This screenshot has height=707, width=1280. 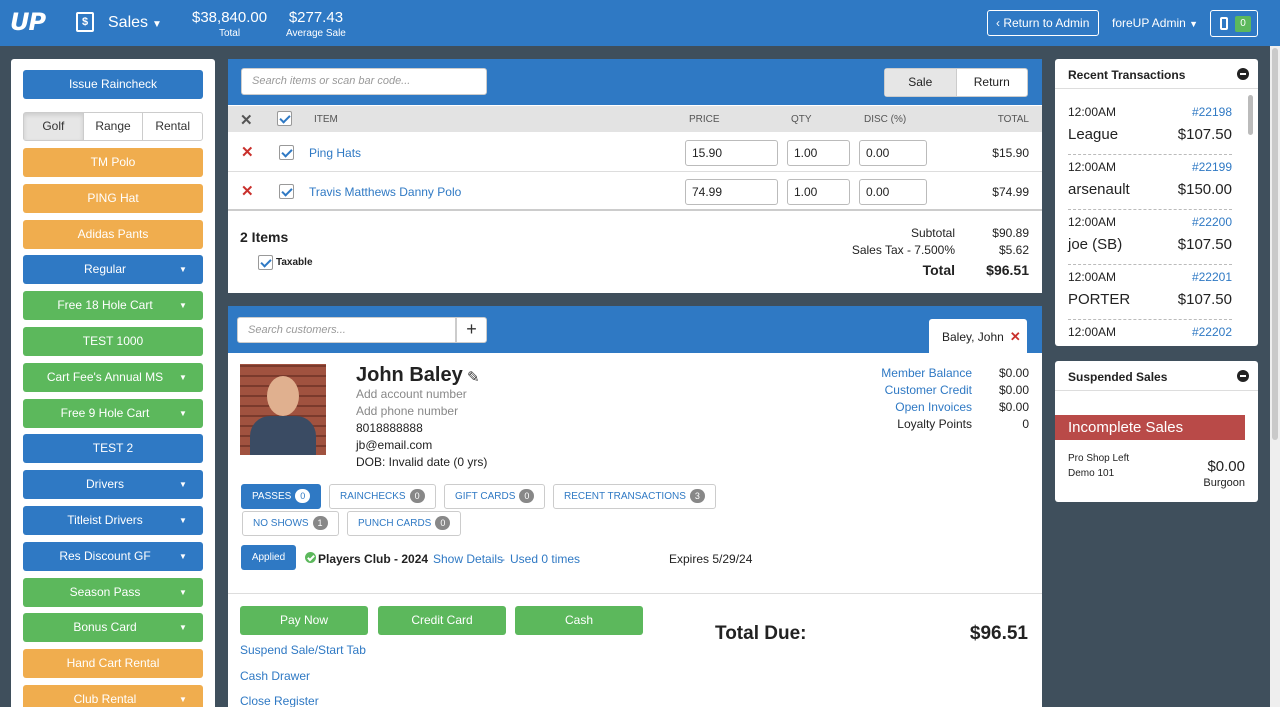 I want to click on register-icon: $, so click(x=85, y=22).